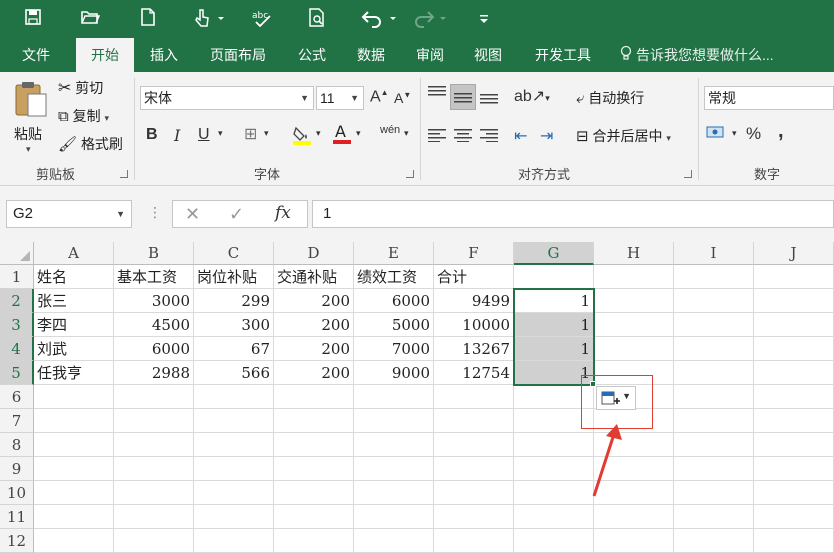 Image resolution: width=834 pixels, height=553 pixels. Describe the element at coordinates (437, 137) in the screenshot. I see `align-left-icon` at that location.